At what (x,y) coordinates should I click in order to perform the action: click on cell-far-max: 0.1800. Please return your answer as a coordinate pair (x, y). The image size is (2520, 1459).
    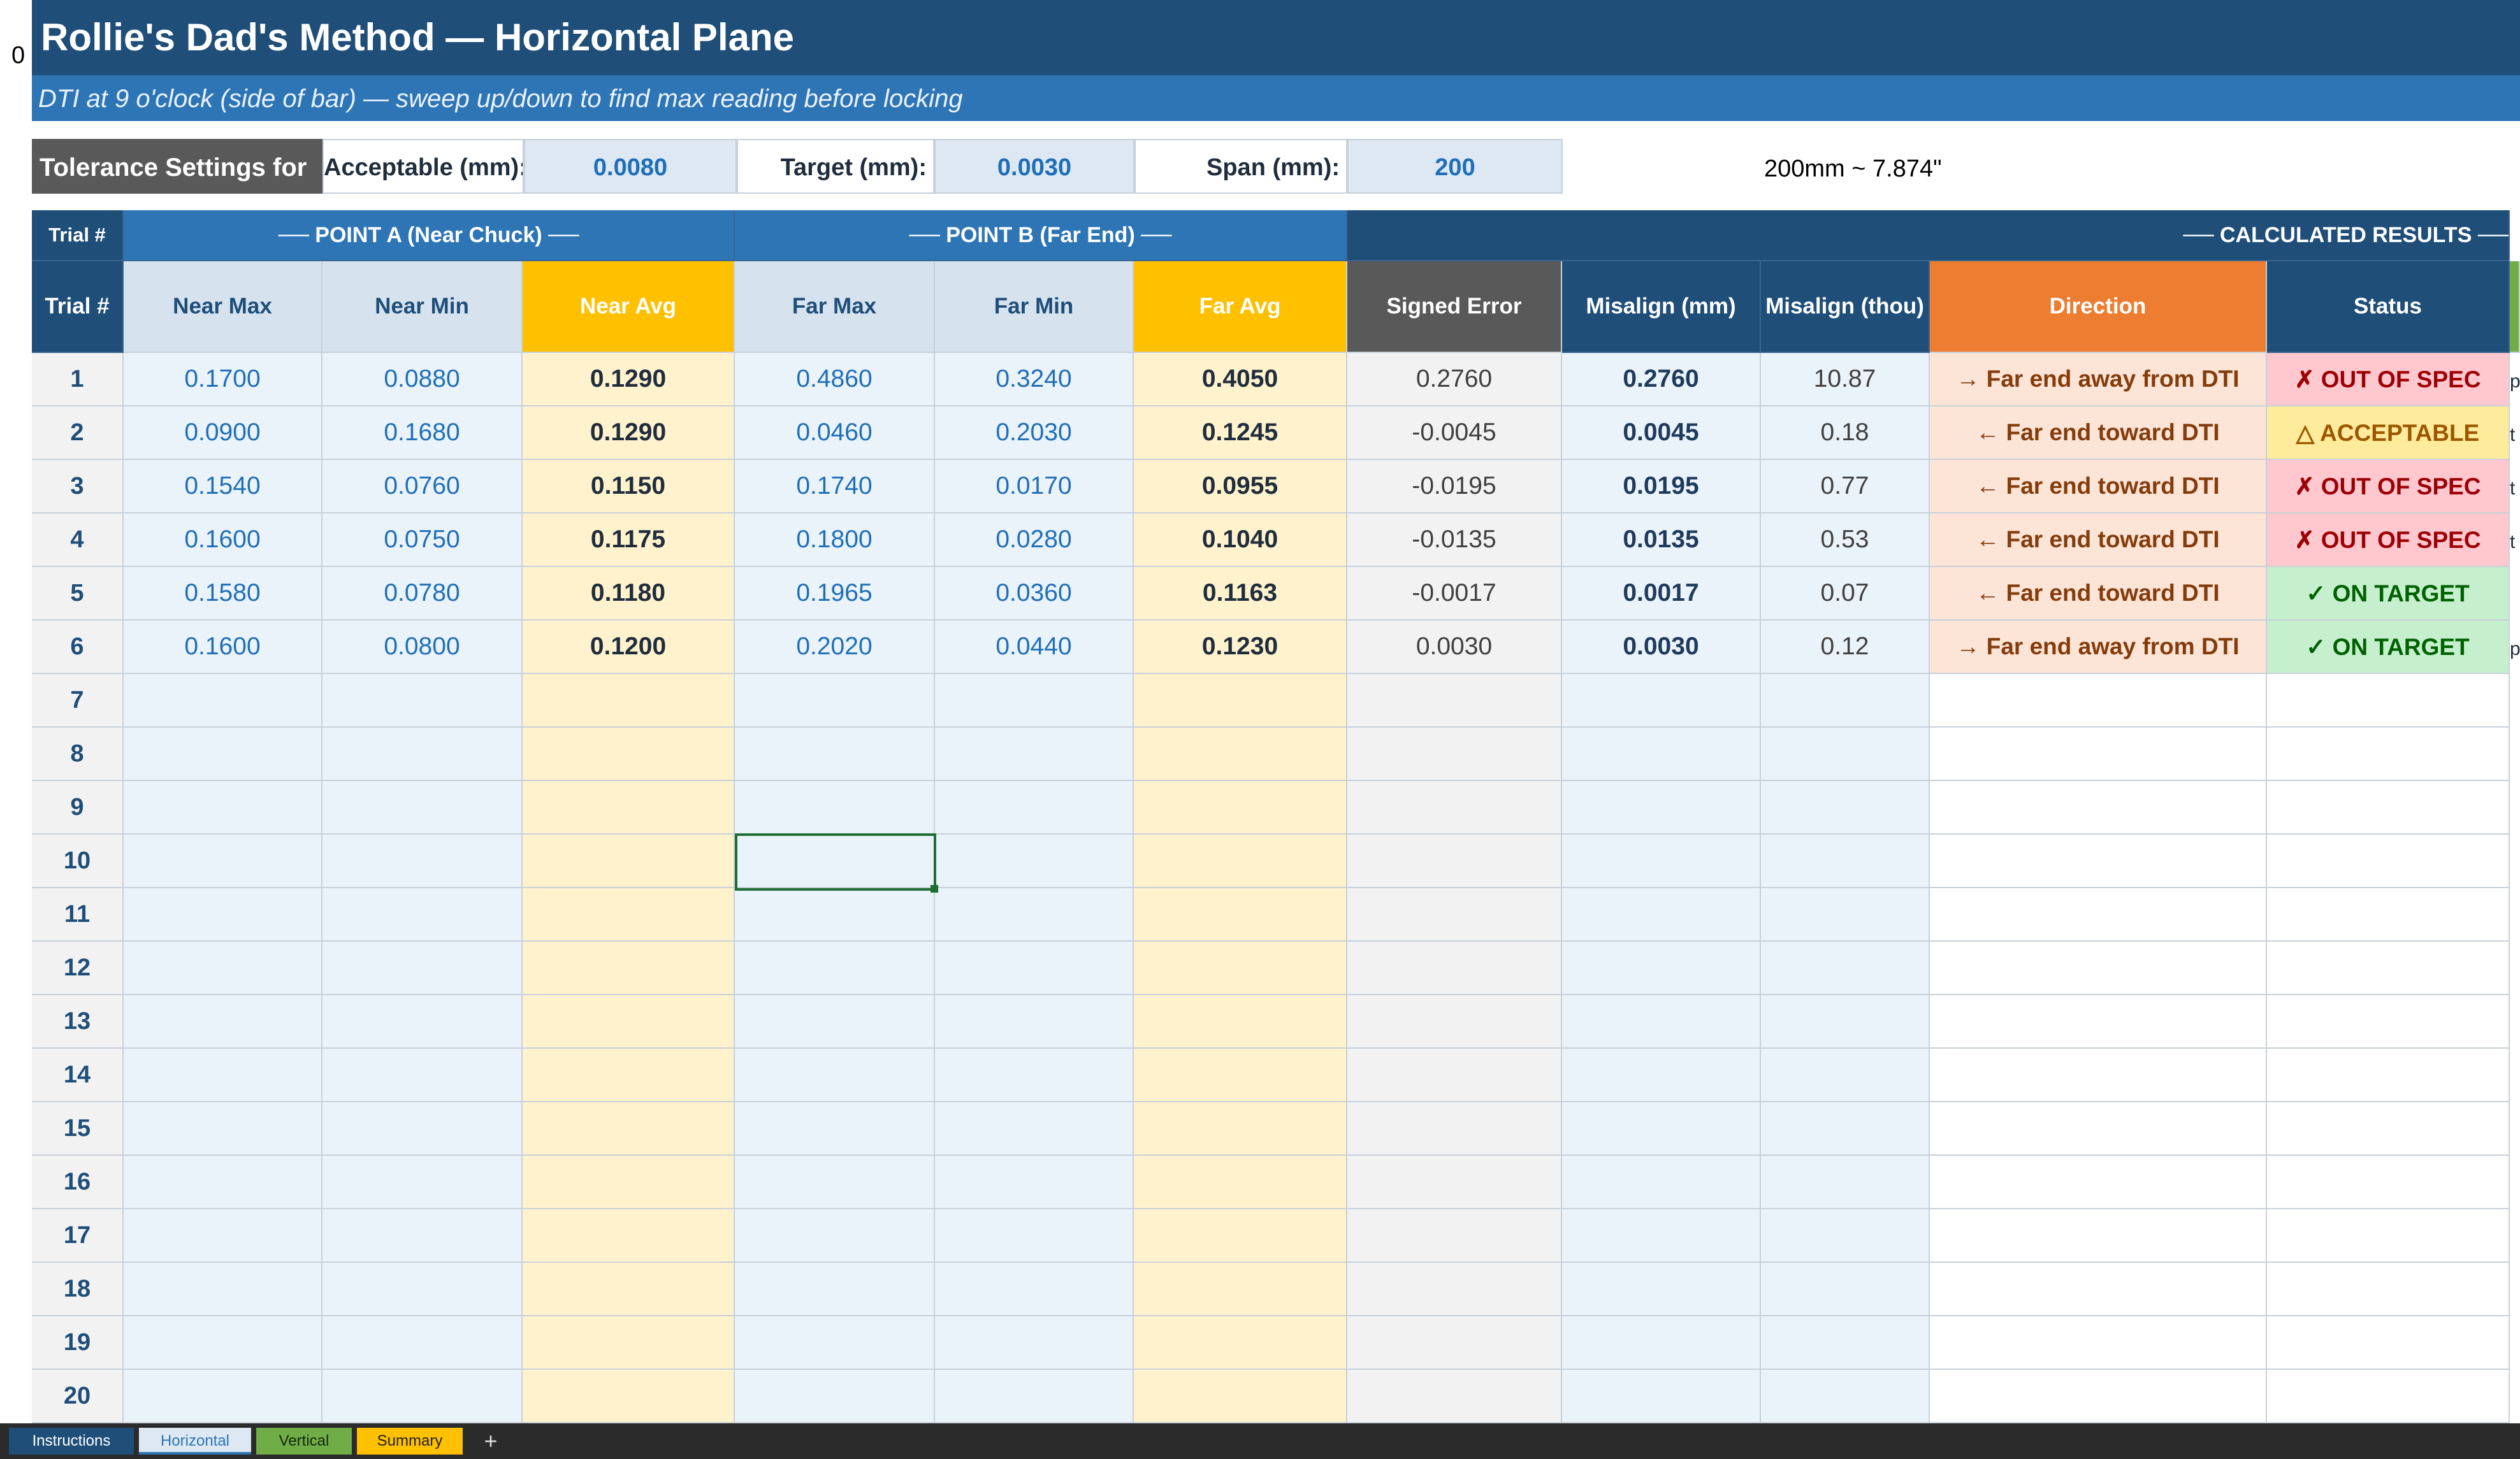
    Looking at the image, I should click on (835, 540).